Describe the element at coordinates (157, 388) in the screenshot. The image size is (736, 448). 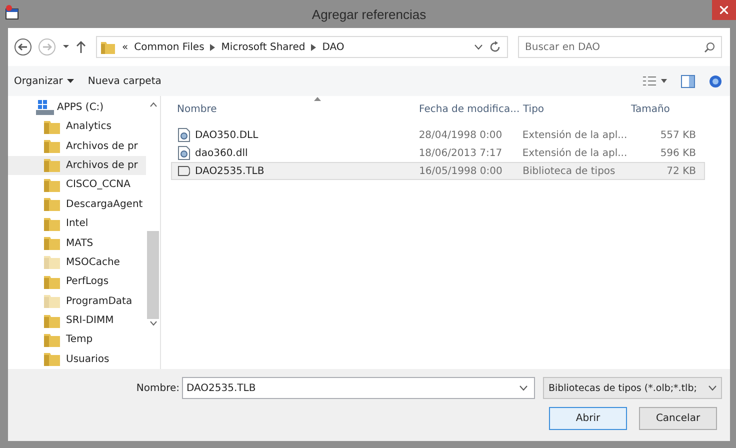
I see `filename-label: Nombre:` at that location.